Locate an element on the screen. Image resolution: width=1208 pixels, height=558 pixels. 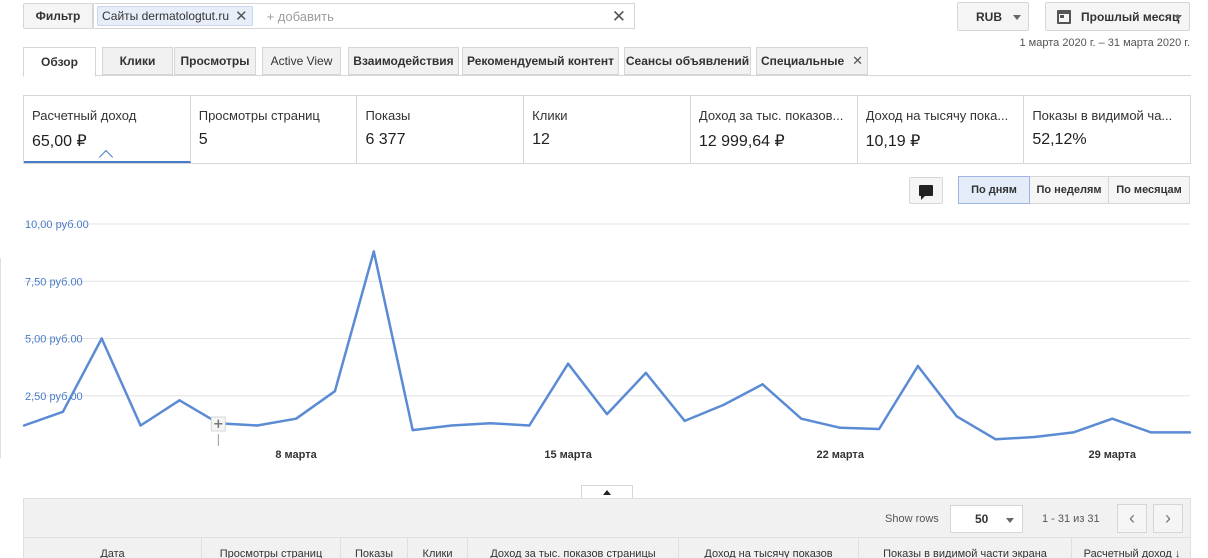
tab-ad-sessions: Сеансы объявлений is located at coordinates (687, 61).